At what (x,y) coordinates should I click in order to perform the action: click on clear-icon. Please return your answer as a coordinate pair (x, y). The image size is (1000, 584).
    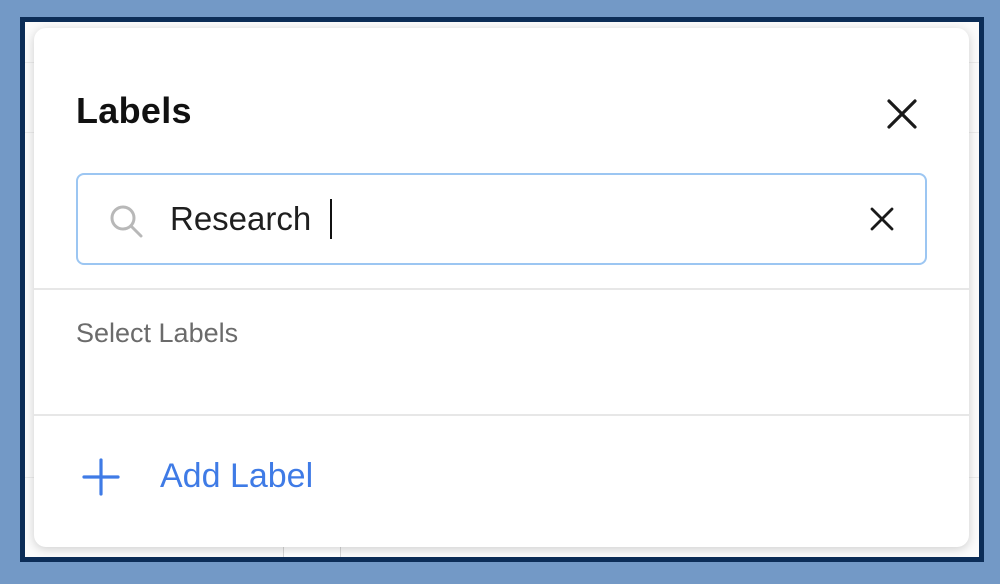
    Looking at the image, I should click on (882, 219).